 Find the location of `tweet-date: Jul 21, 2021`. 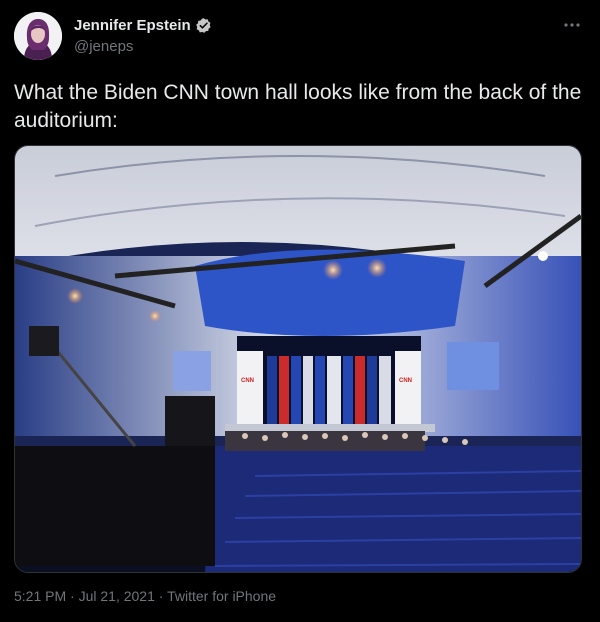

tweet-date: Jul 21, 2021 is located at coordinates (117, 596).